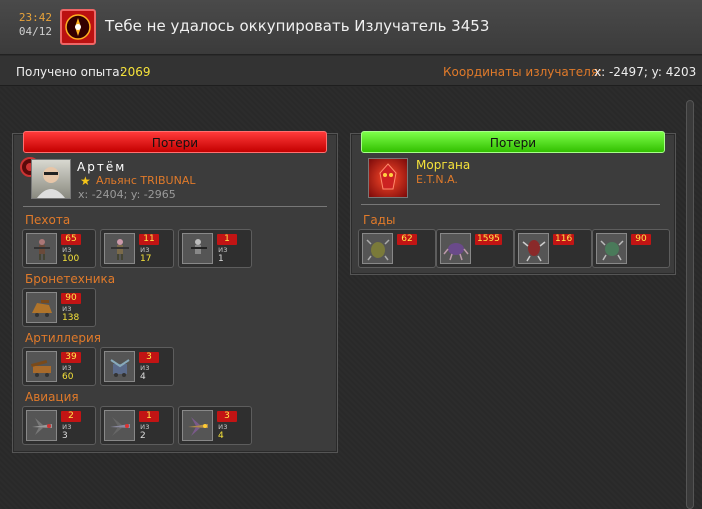 The image size is (702, 509). What do you see at coordinates (149, 239) in the screenshot?
I see `lost-count: 11` at bounding box center [149, 239].